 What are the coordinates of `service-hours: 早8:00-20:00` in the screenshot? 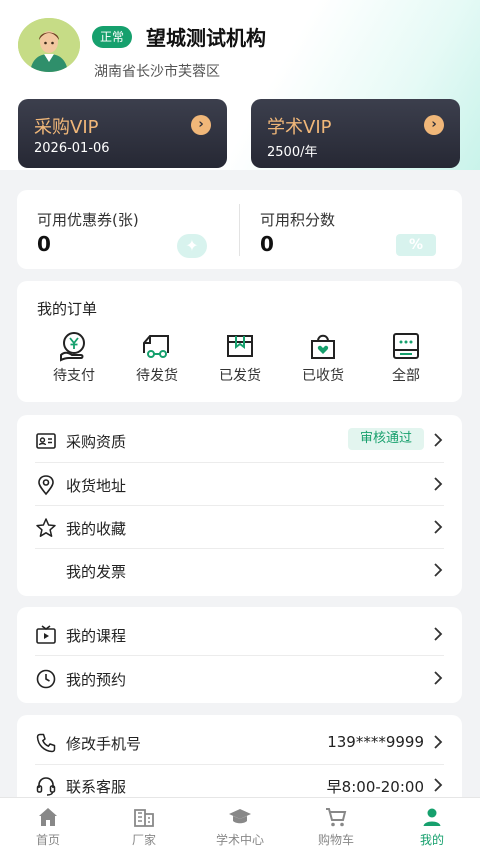 It's located at (375, 787).